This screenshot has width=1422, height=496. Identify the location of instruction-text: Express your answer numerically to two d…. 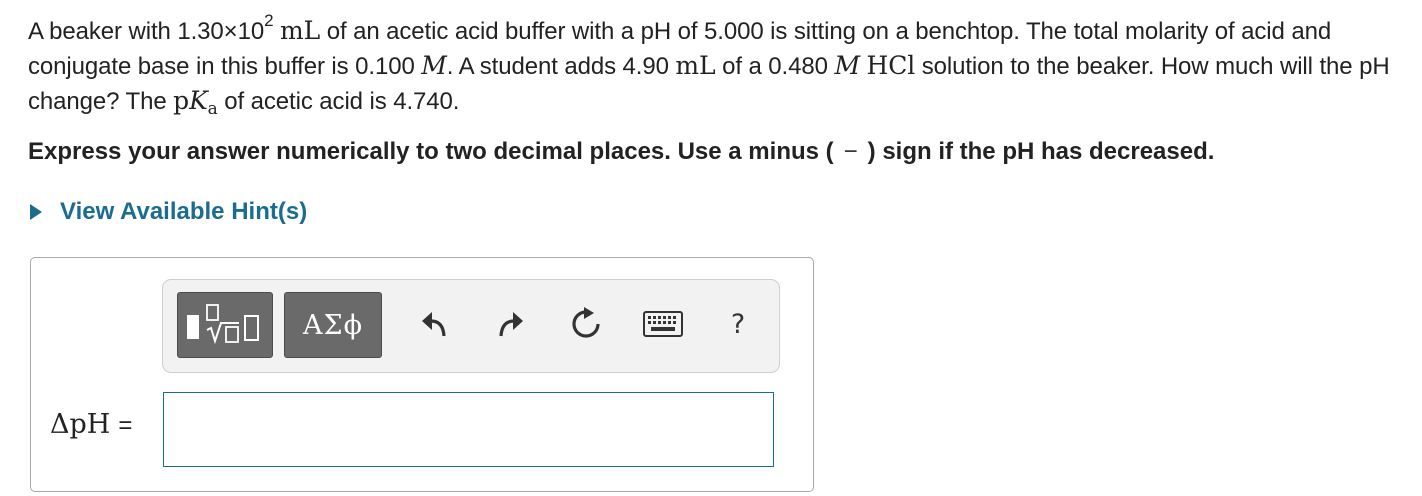
(431, 151).